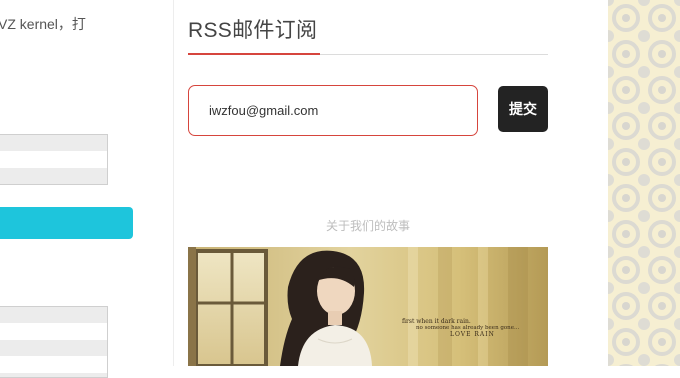 The height and width of the screenshot is (378, 680). Describe the element at coordinates (367, 226) in the screenshot. I see `about-story-caption: 关于我们的故事` at that location.